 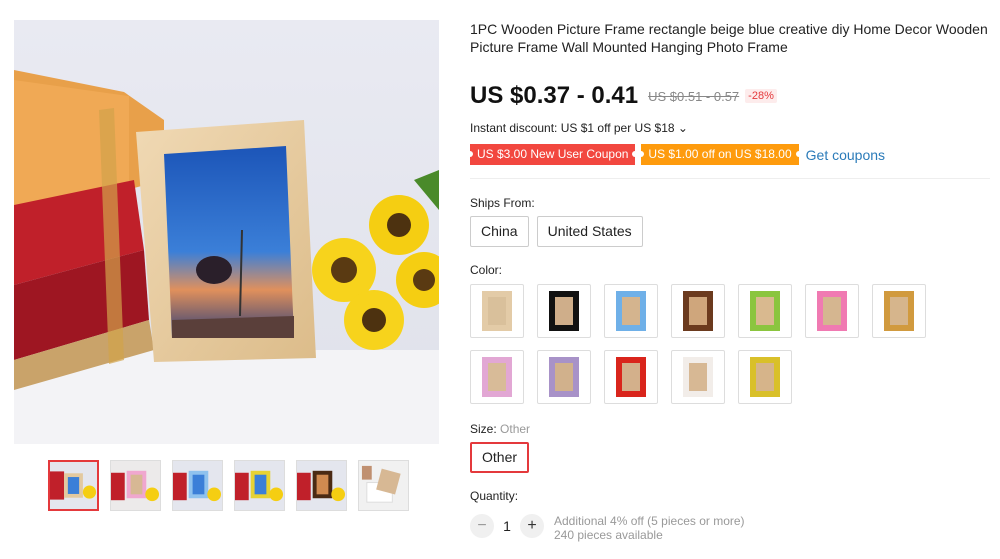 I want to click on quantity-value: 1, so click(x=507, y=526).